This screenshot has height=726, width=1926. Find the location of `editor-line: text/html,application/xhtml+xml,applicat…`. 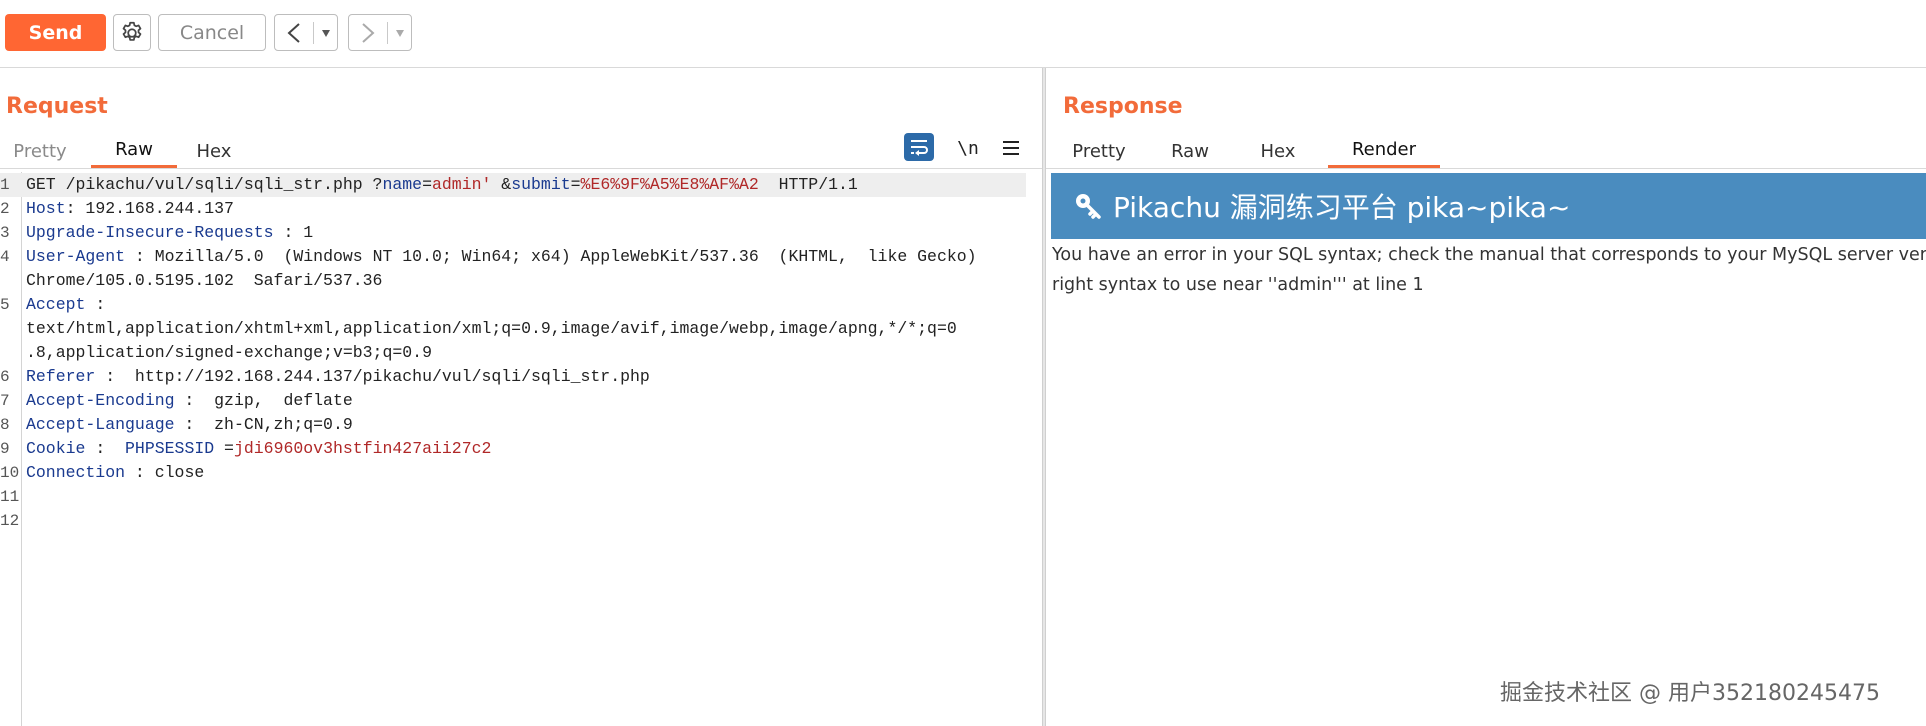

editor-line: text/html,application/xhtml+xml,applicat… is located at coordinates (520, 329).